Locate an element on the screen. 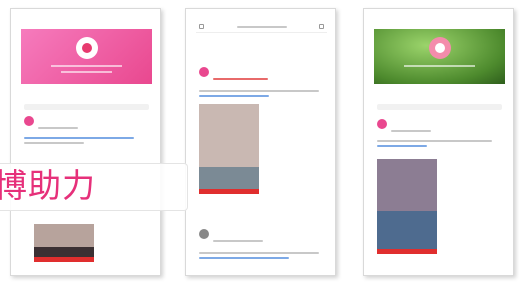 This screenshot has height=282, width=523. back-icon is located at coordinates (201, 26).